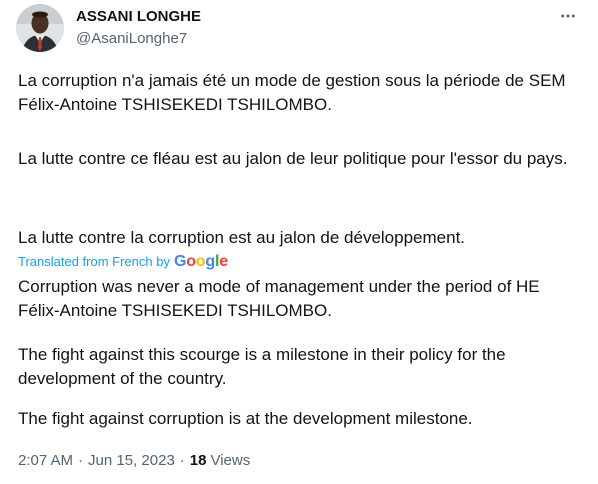 The height and width of the screenshot is (484, 598). I want to click on profile-photo, so click(40, 28).